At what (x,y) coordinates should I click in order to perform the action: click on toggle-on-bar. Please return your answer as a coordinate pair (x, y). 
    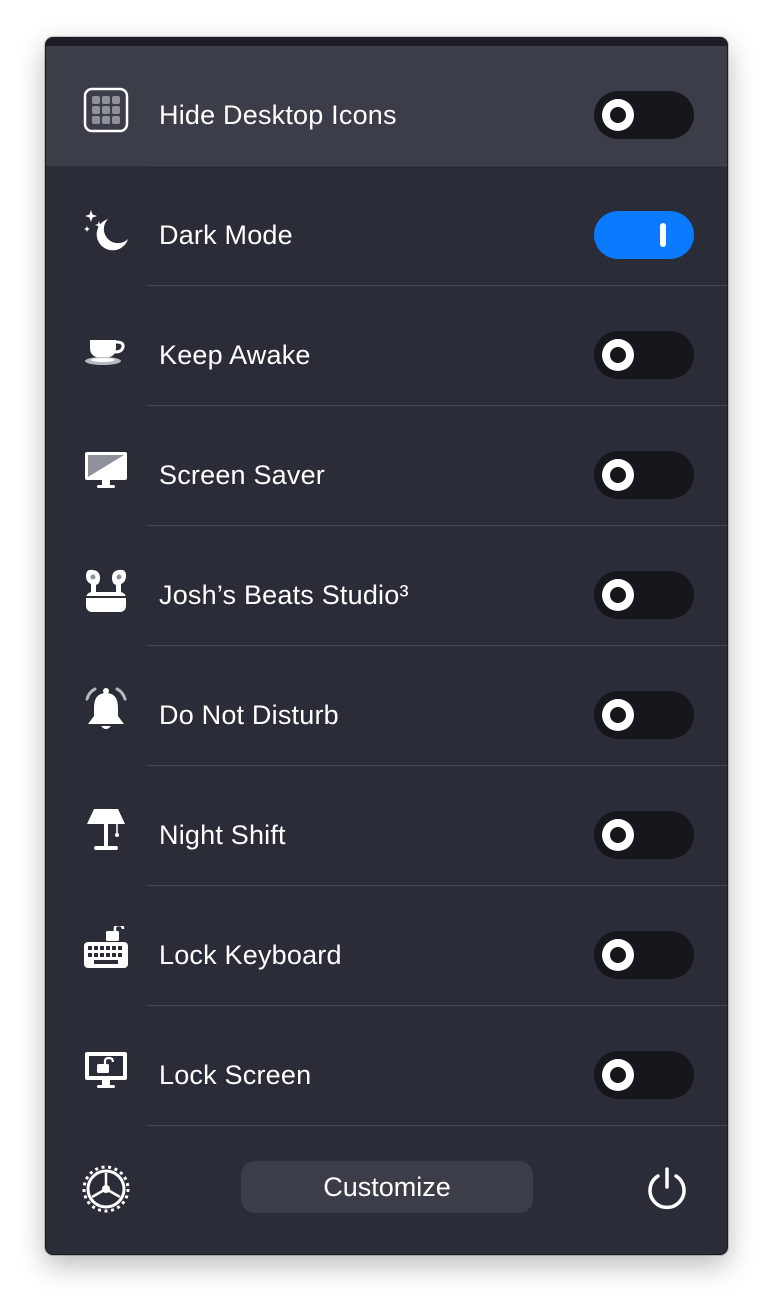
    Looking at the image, I should click on (663, 235).